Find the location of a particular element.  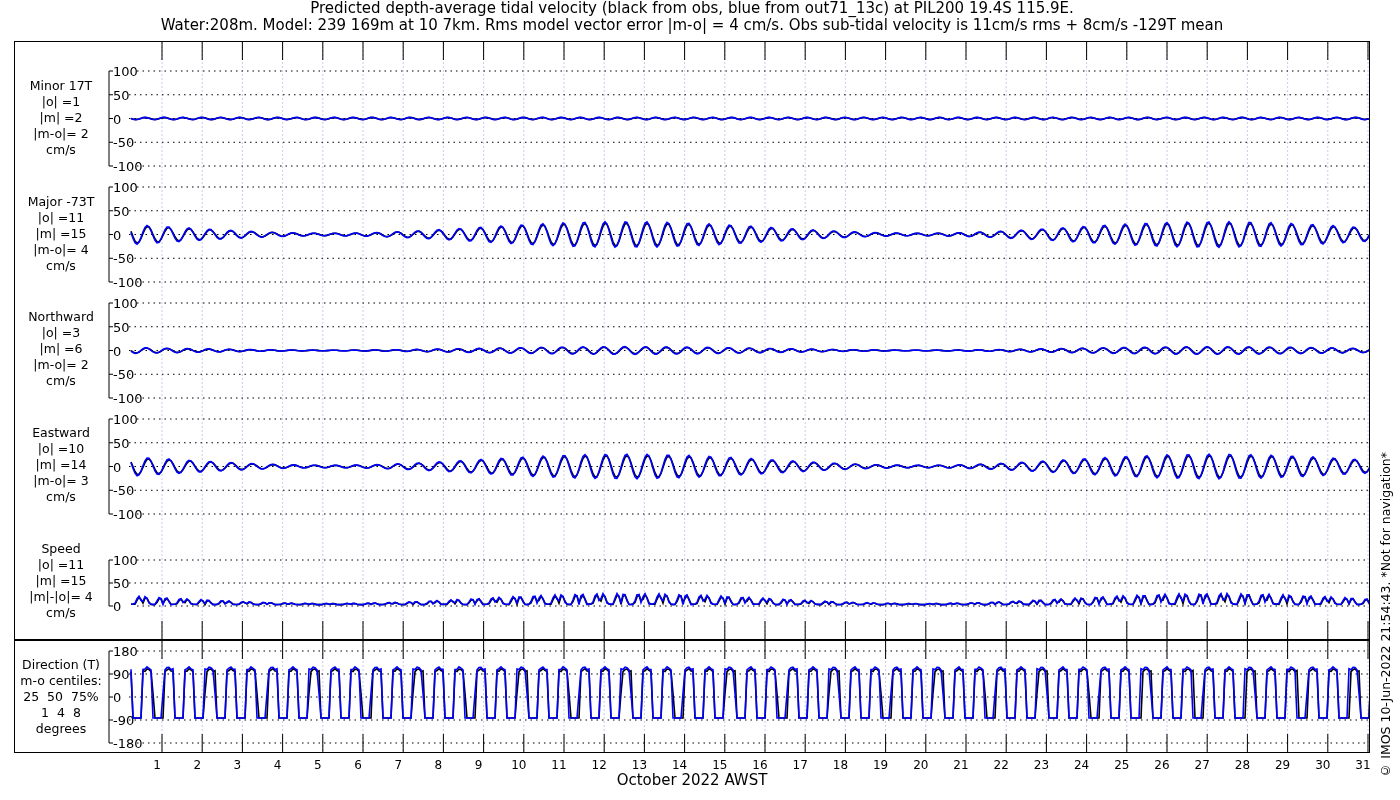

x-tick-label: 10 is located at coordinates (519, 765).